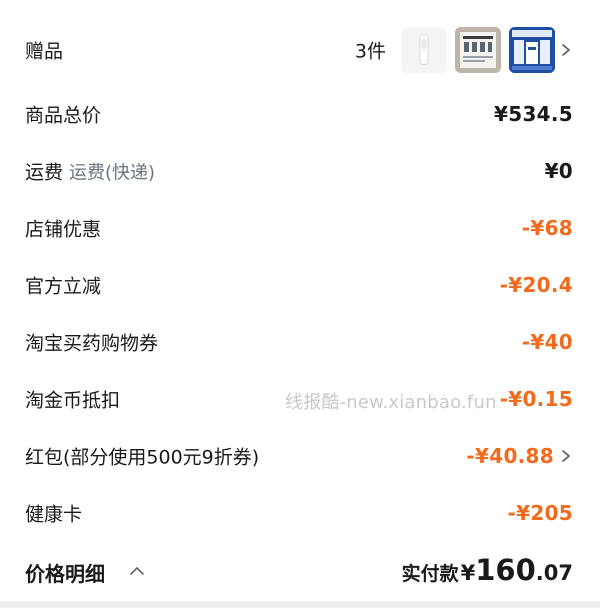 The image size is (600, 608). Describe the element at coordinates (424, 50) in the screenshot. I see `toothbrush-head-thumb` at that location.